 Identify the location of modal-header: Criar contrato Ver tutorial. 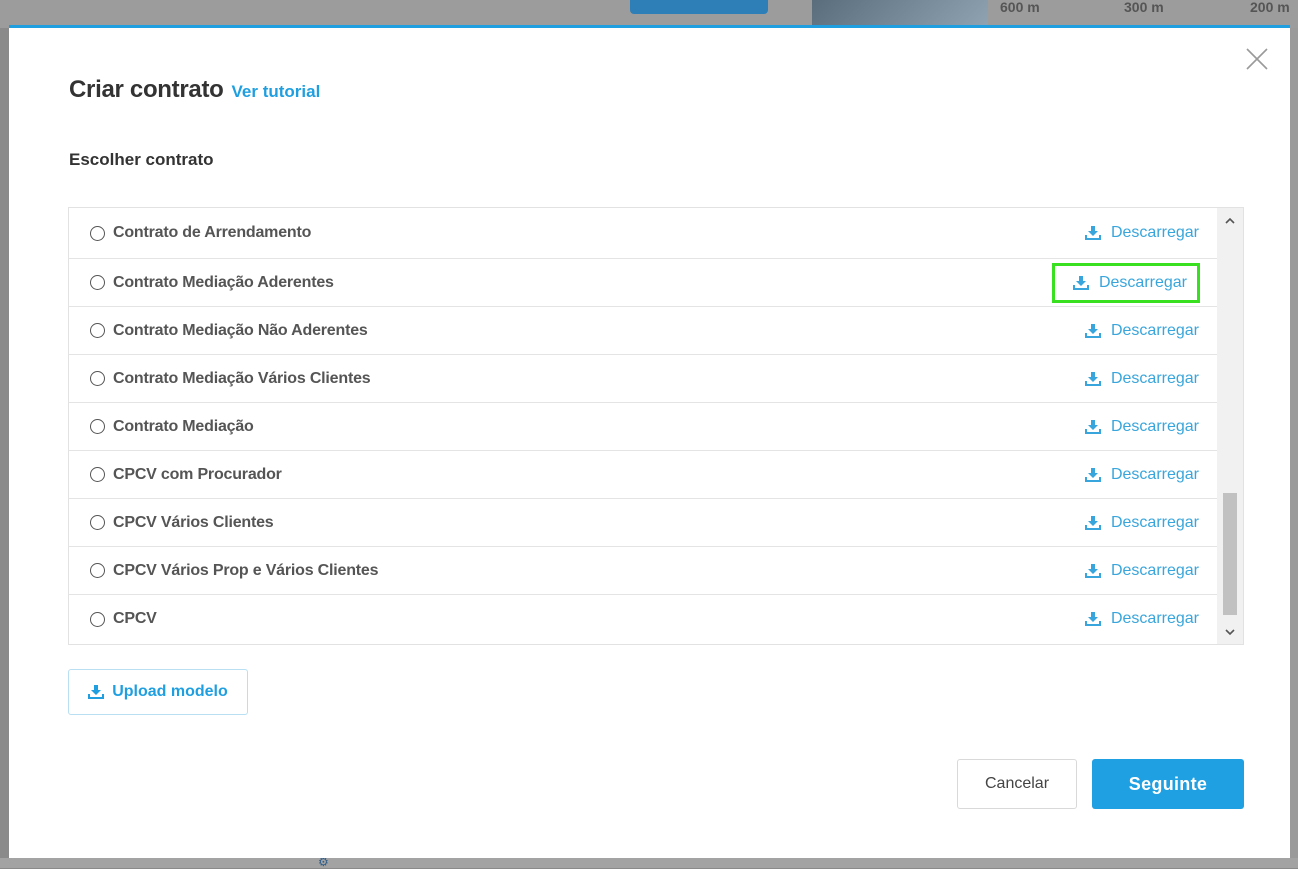
(194, 90).